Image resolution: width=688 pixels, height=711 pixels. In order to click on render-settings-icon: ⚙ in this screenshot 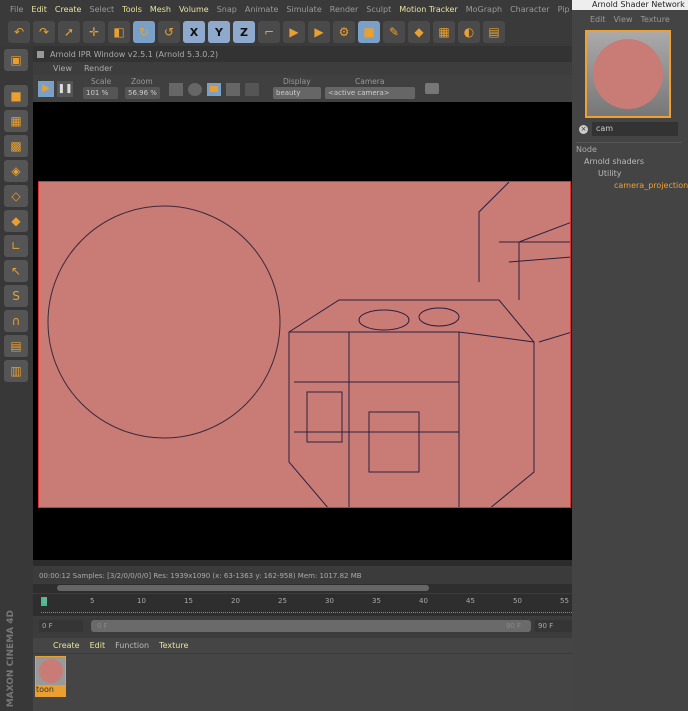, I will do `click(344, 32)`.